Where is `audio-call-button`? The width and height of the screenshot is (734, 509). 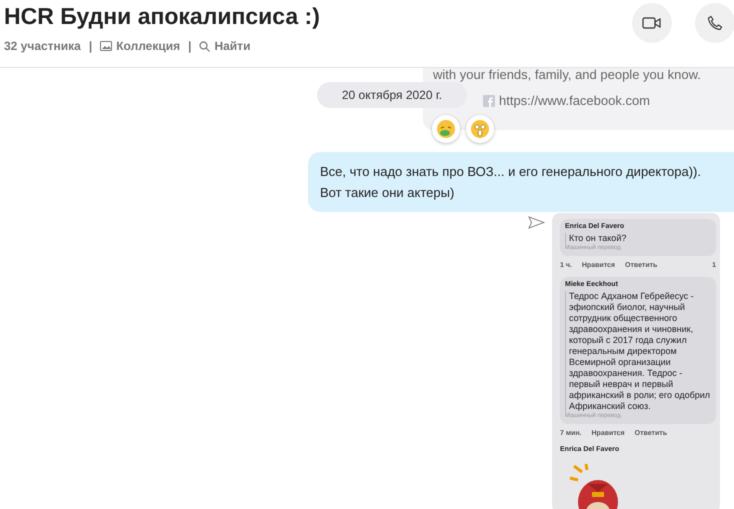
audio-call-button is located at coordinates (714, 23).